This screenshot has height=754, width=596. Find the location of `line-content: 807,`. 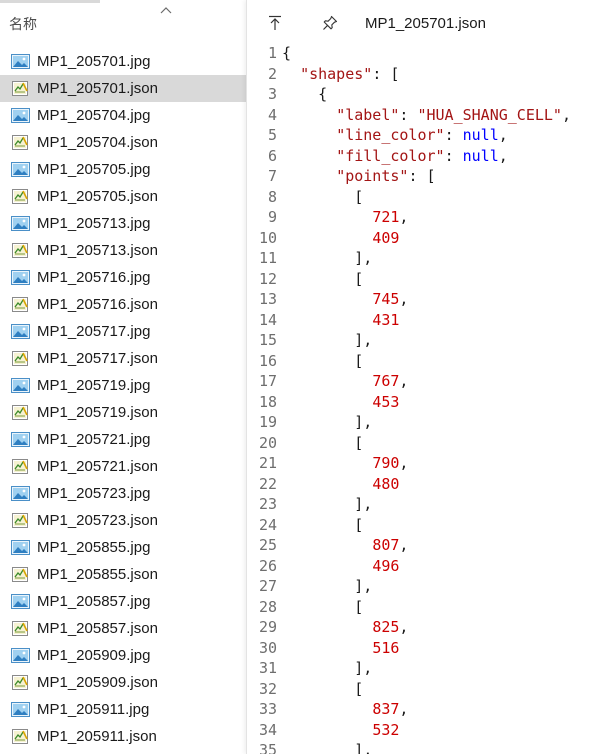

line-content: 807, is located at coordinates (345, 545).